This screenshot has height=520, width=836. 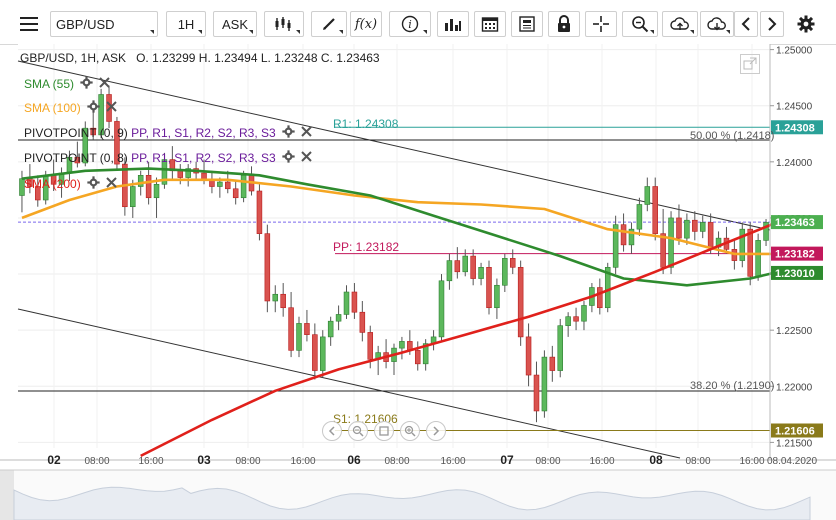 I want to click on zoom-icon, so click(x=640, y=24).